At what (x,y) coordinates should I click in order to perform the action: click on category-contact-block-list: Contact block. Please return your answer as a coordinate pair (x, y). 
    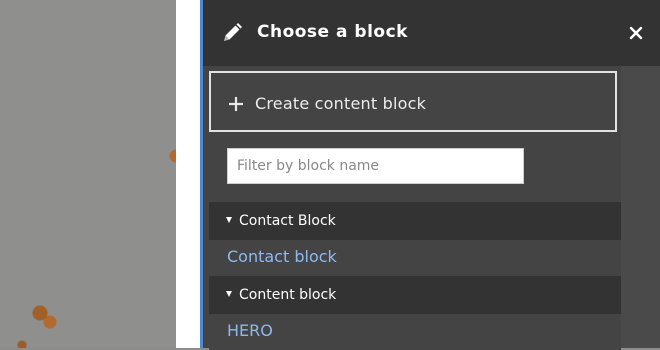
    Looking at the image, I should click on (415, 258).